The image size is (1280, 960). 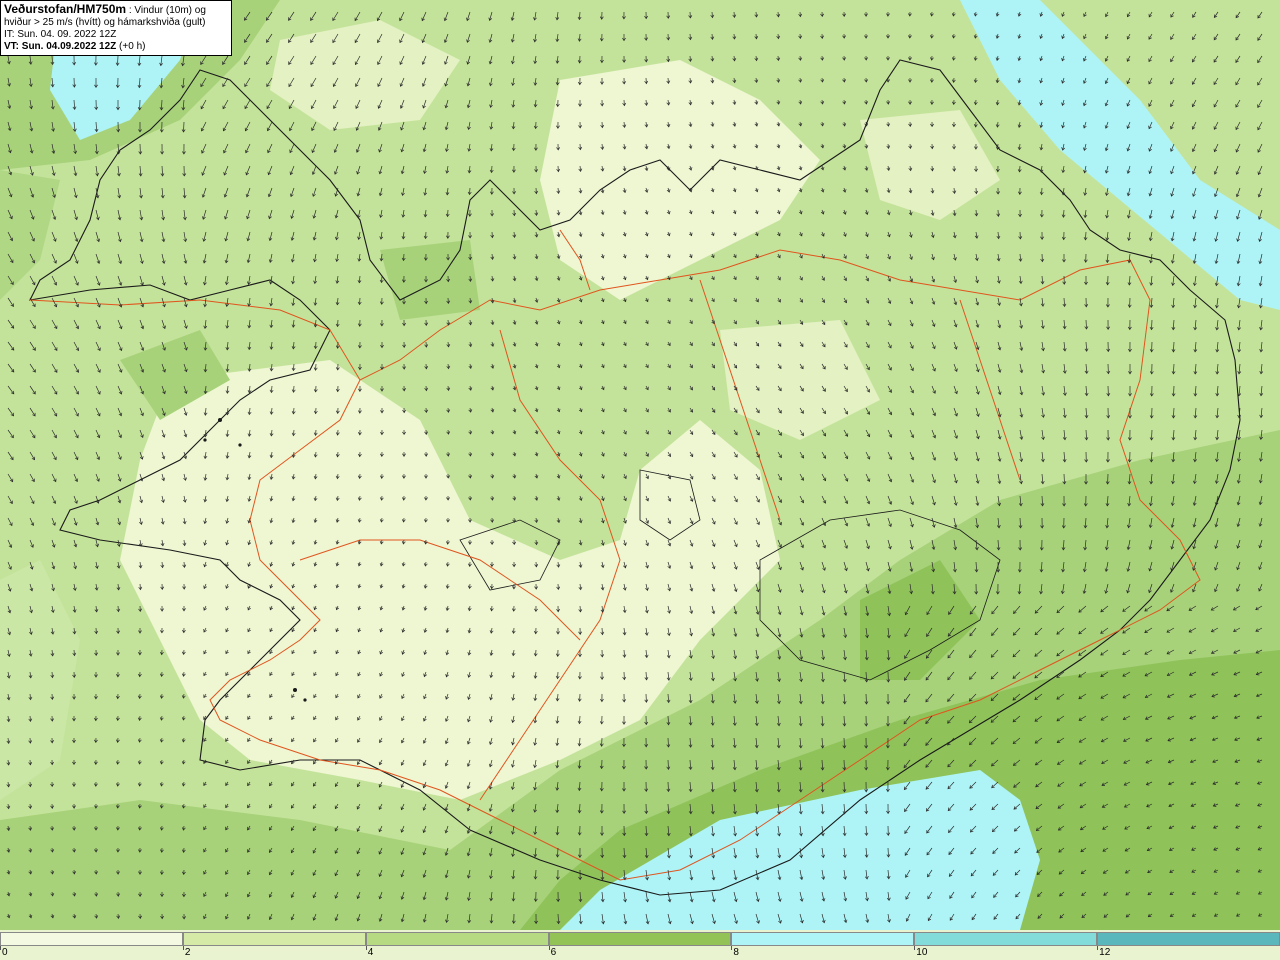 I want to click on legend-tick-label: 8, so click(x=736, y=952).